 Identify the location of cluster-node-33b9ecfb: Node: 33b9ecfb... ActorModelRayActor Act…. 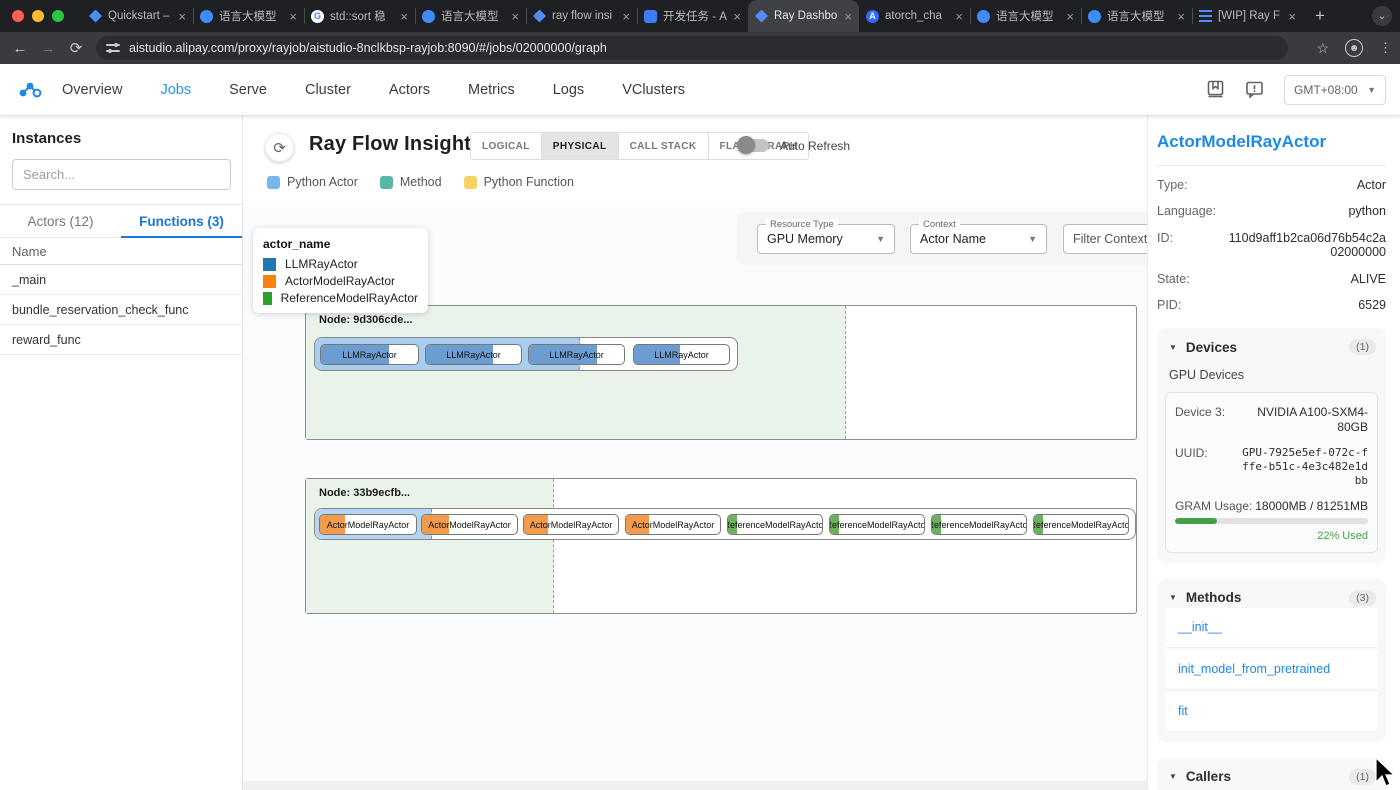
(721, 546).